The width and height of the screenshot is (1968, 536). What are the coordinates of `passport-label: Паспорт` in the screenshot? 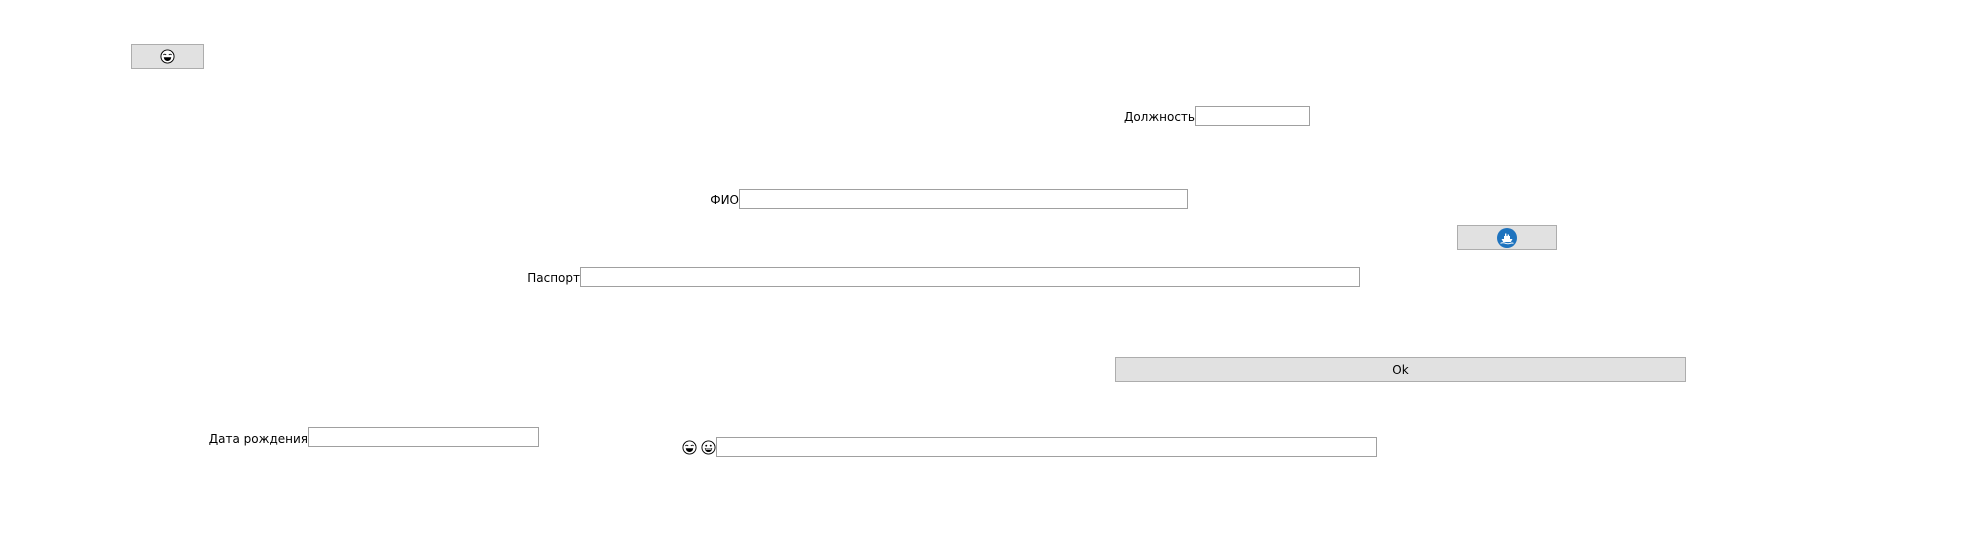 It's located at (553, 278).